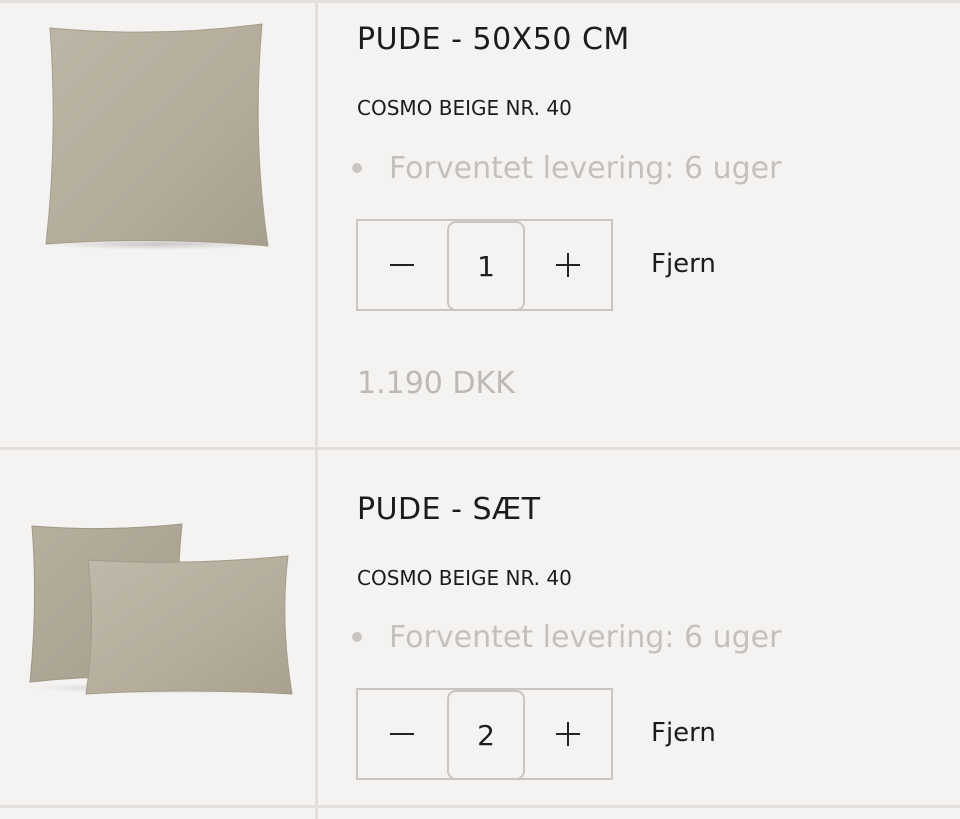 Image resolution: width=960 pixels, height=819 pixels. Describe the element at coordinates (480, 806) in the screenshot. I see `divider` at that location.